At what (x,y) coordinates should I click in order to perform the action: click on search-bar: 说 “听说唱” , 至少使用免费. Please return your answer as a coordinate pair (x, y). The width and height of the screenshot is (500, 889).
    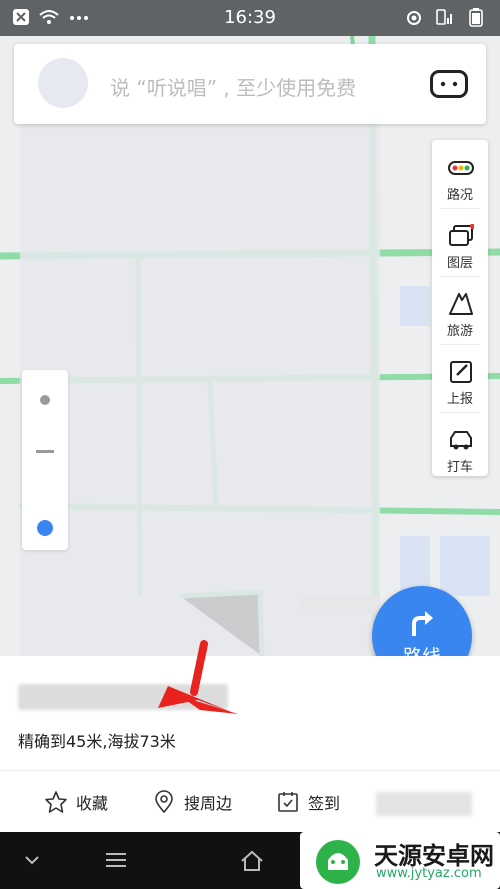
    Looking at the image, I should click on (250, 84).